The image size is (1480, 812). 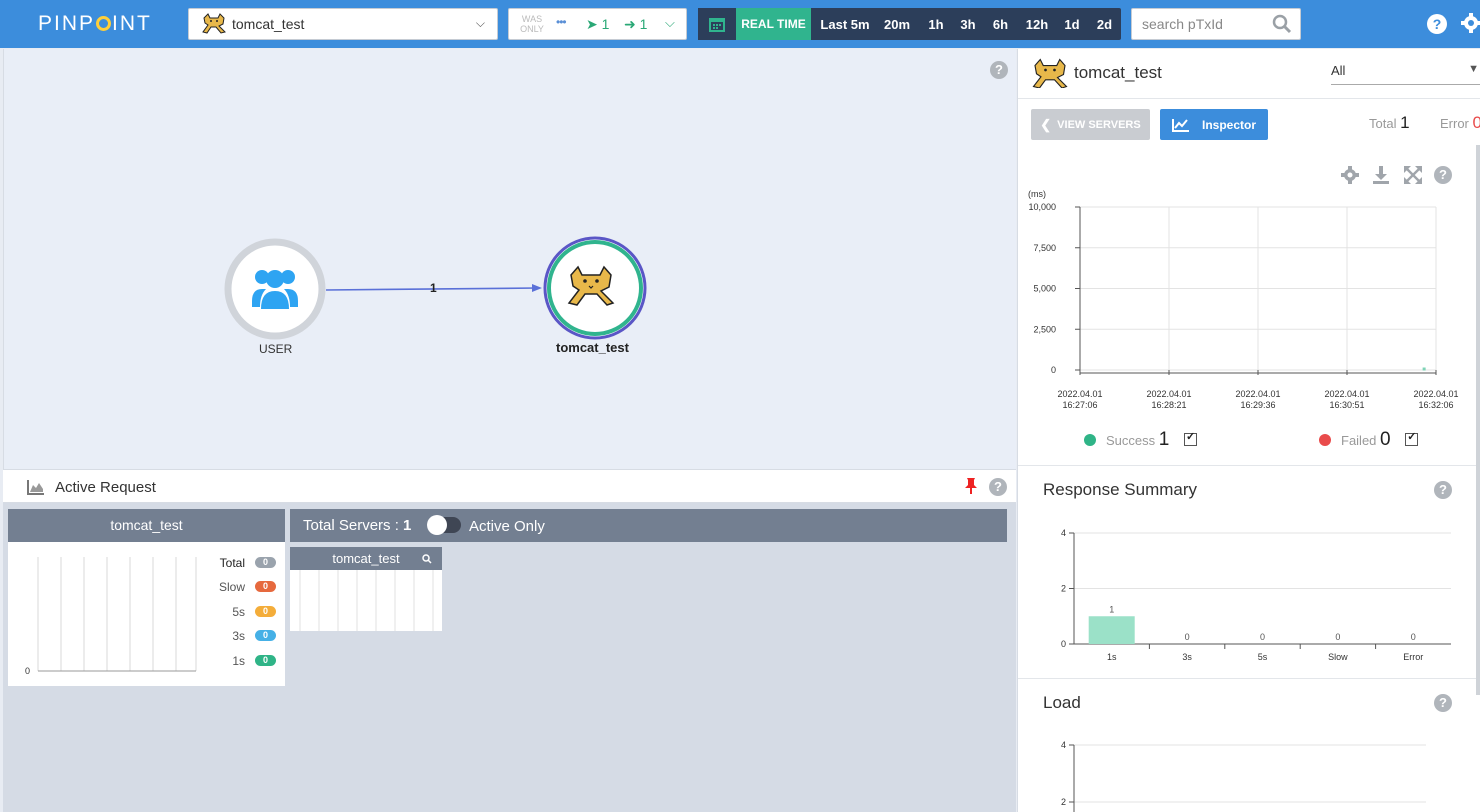 What do you see at coordinates (1249, 773) in the screenshot?
I see `load-chart: 42` at bounding box center [1249, 773].